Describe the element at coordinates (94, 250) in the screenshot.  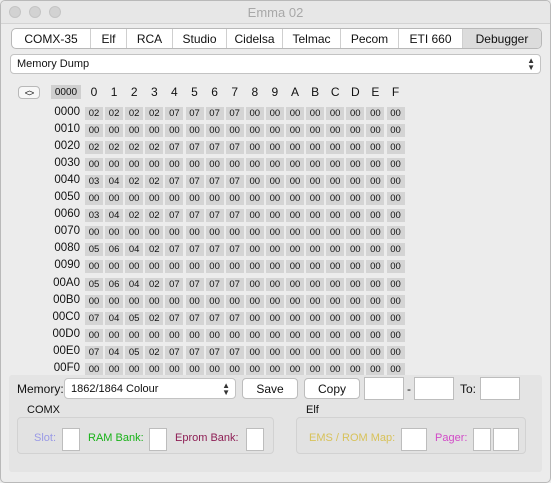
I see `byte-cell: 05` at that location.